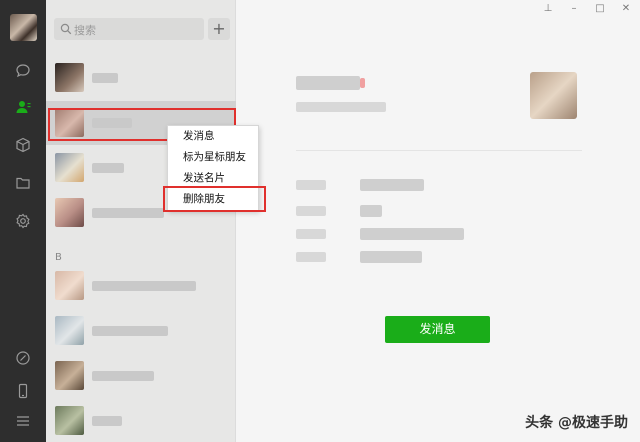  What do you see at coordinates (213, 157) in the screenshot?
I see `menu-item-star-friend: 标为星标朋友` at bounding box center [213, 157].